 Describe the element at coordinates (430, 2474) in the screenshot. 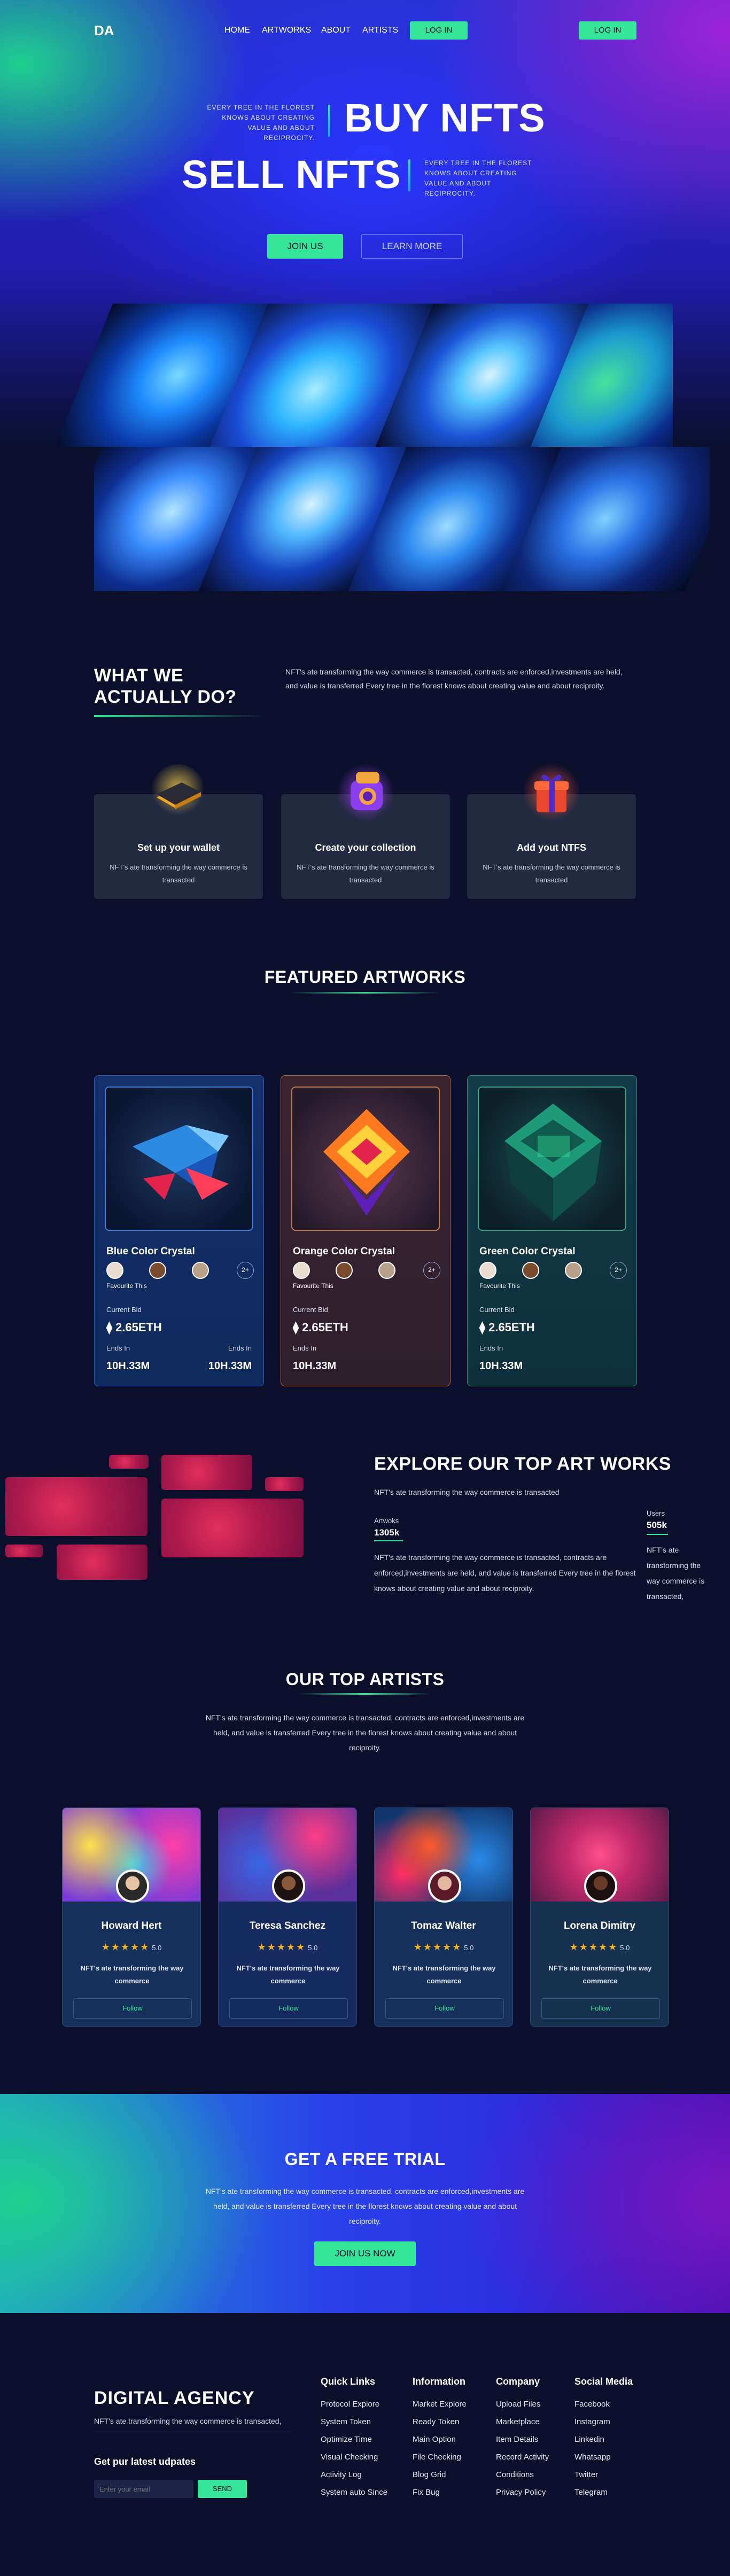

I see `footer-link: Blog Grid` at that location.